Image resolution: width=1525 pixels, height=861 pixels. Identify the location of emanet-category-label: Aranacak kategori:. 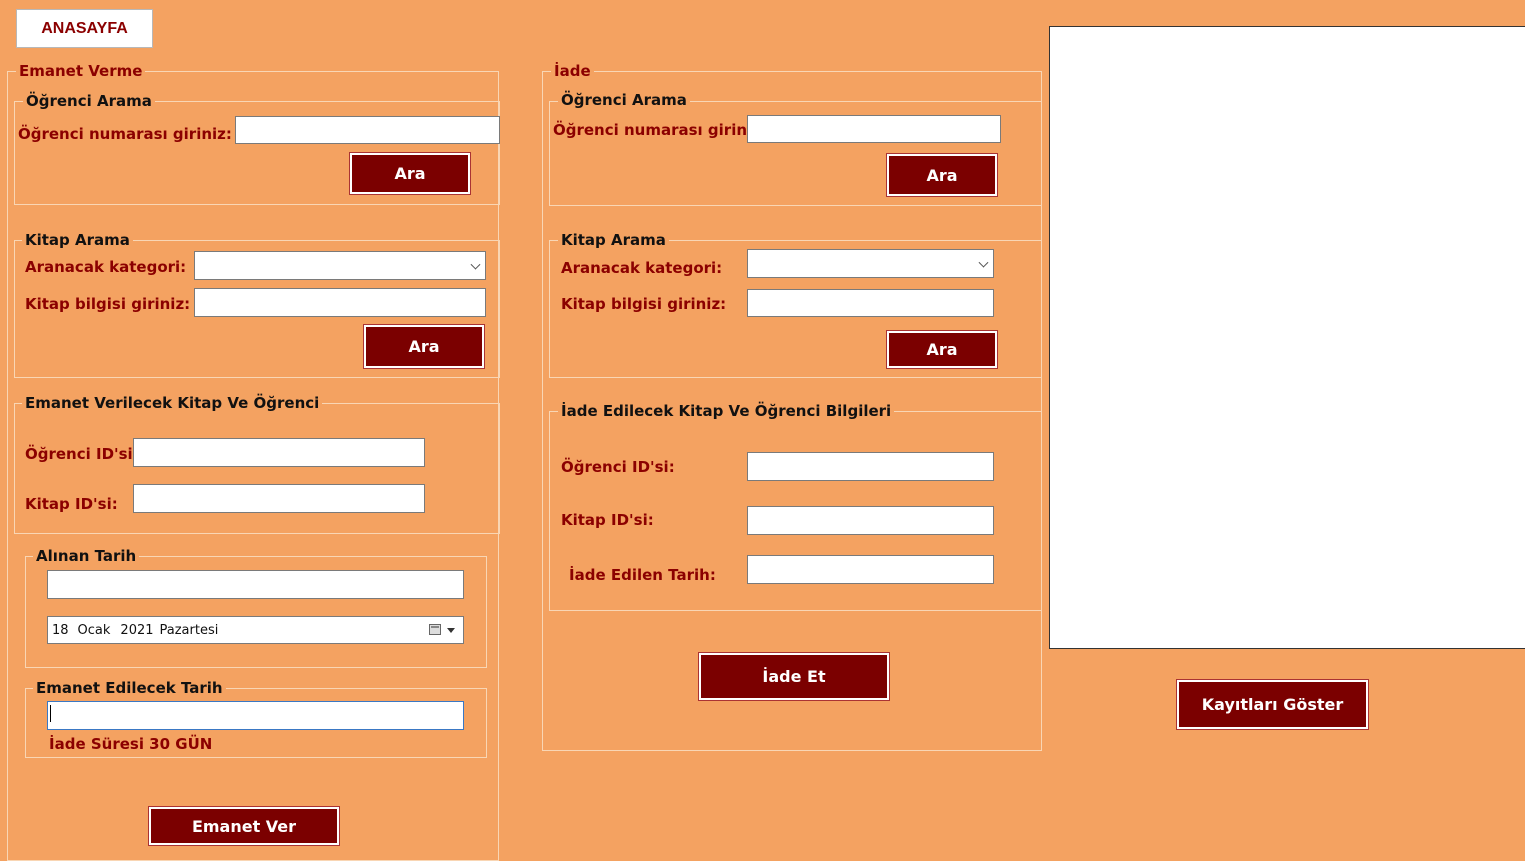
(106, 267).